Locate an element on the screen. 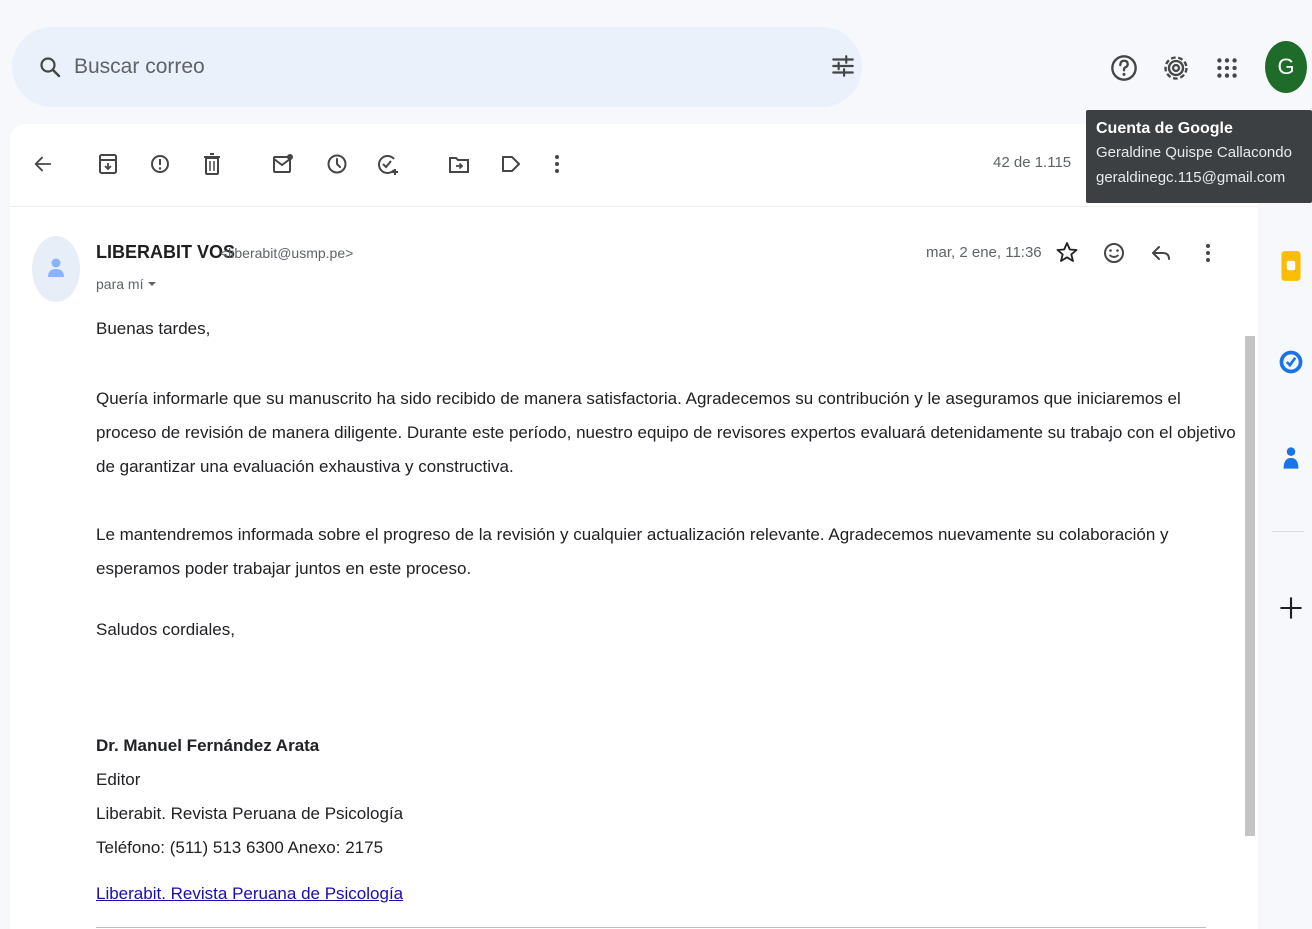  report-spam-icon is located at coordinates (160, 164).